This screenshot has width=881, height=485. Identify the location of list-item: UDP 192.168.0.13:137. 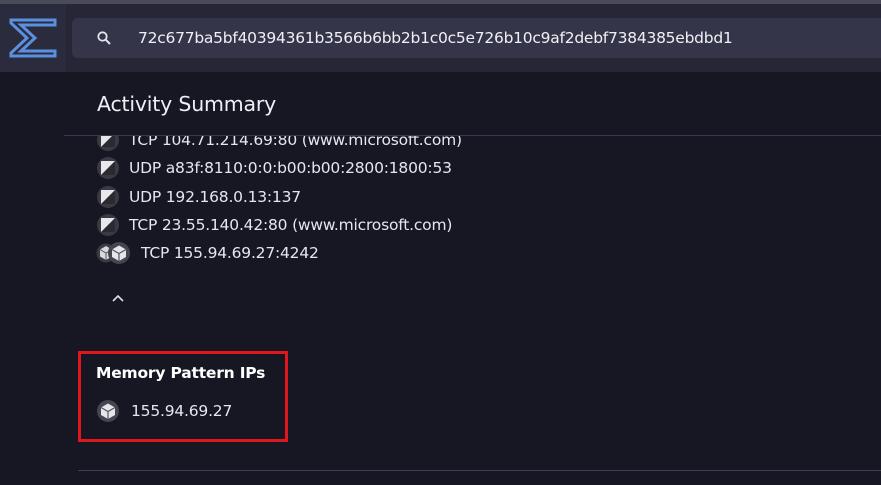
(279, 197).